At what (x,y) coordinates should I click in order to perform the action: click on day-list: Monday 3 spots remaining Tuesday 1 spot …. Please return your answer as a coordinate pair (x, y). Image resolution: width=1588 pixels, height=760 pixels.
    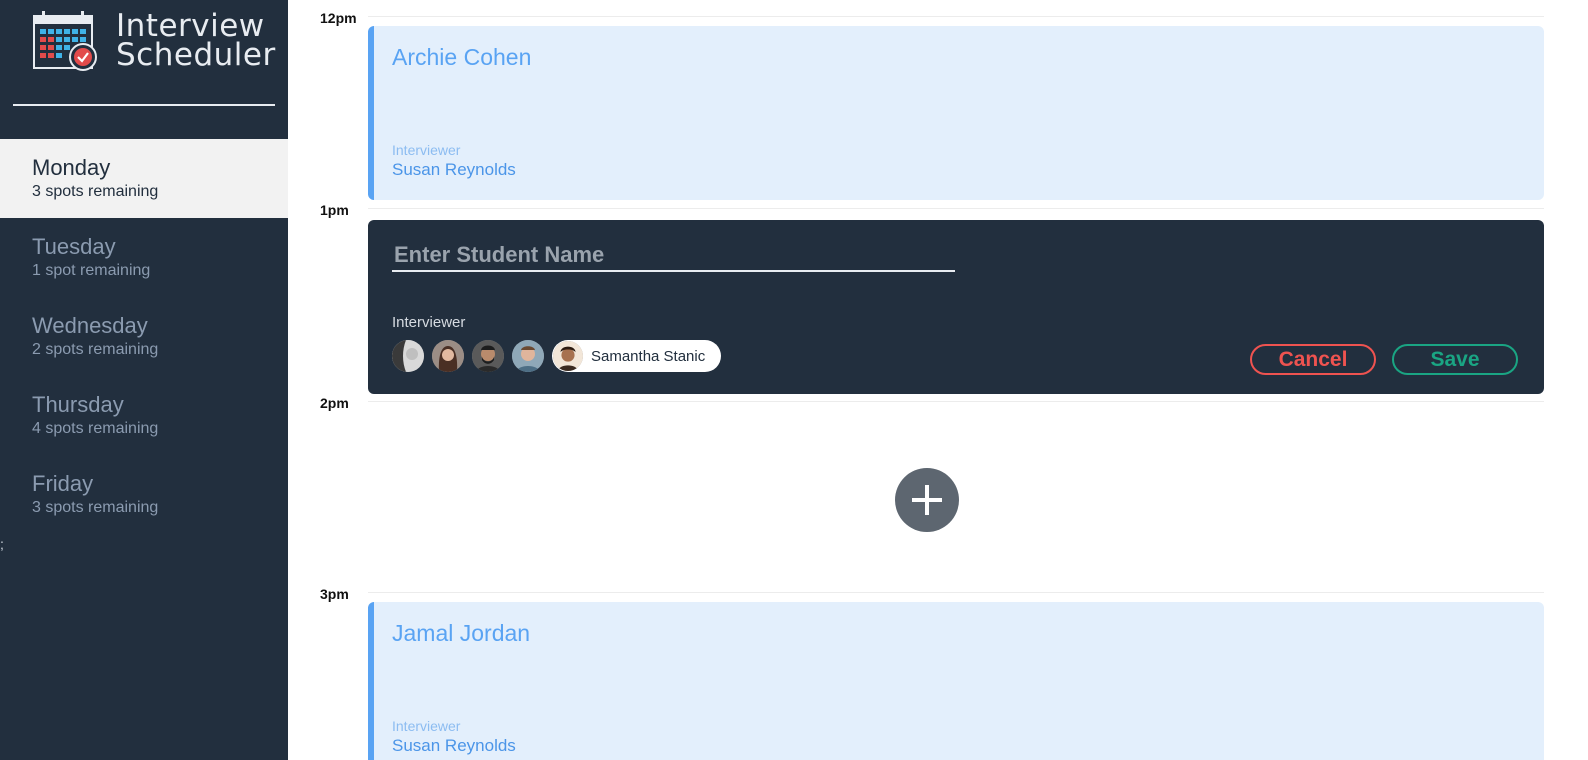
    Looking at the image, I should click on (144, 336).